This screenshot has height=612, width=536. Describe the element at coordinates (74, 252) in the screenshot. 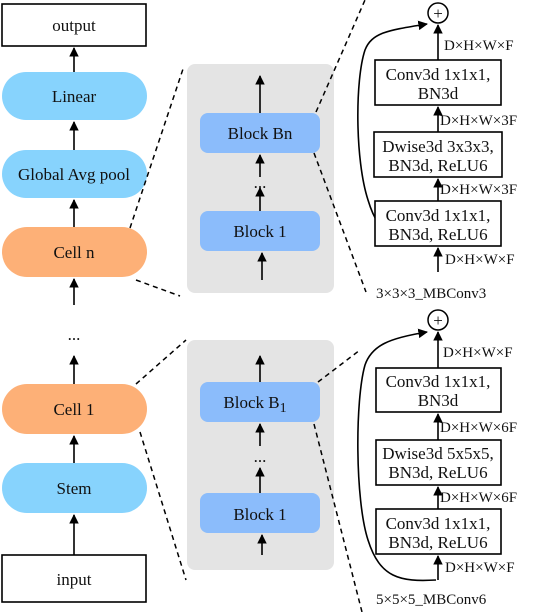

I see `cell-n-label: Cell n` at that location.